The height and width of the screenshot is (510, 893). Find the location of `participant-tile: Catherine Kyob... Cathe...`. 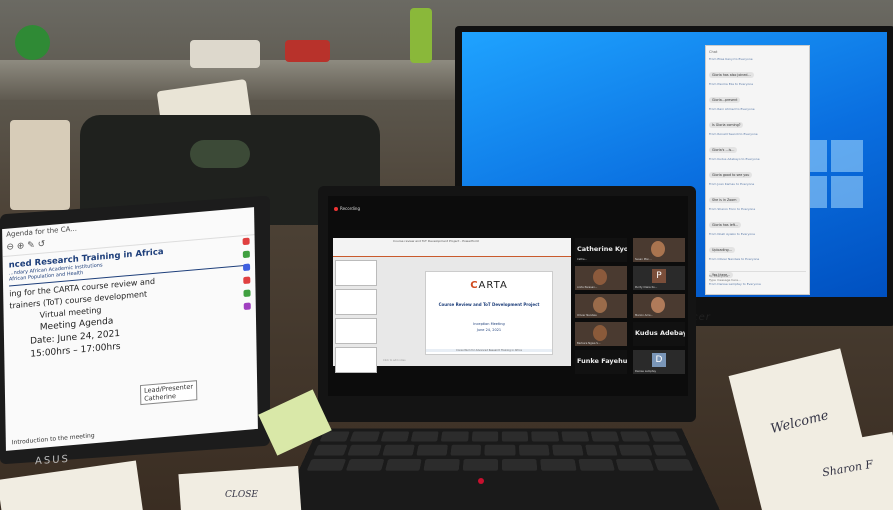

participant-tile: Catherine Kyob... Cathe... is located at coordinates (601, 250).